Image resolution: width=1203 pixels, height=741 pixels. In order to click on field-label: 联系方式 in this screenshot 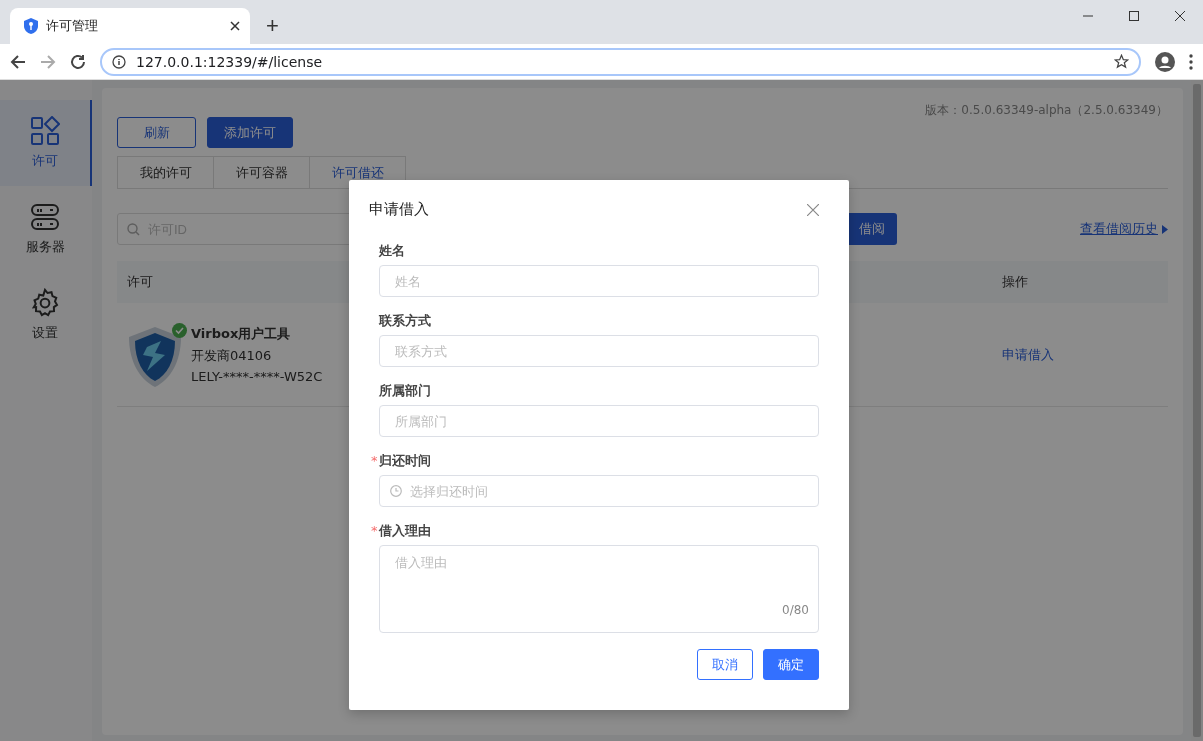, I will do `click(405, 321)`.